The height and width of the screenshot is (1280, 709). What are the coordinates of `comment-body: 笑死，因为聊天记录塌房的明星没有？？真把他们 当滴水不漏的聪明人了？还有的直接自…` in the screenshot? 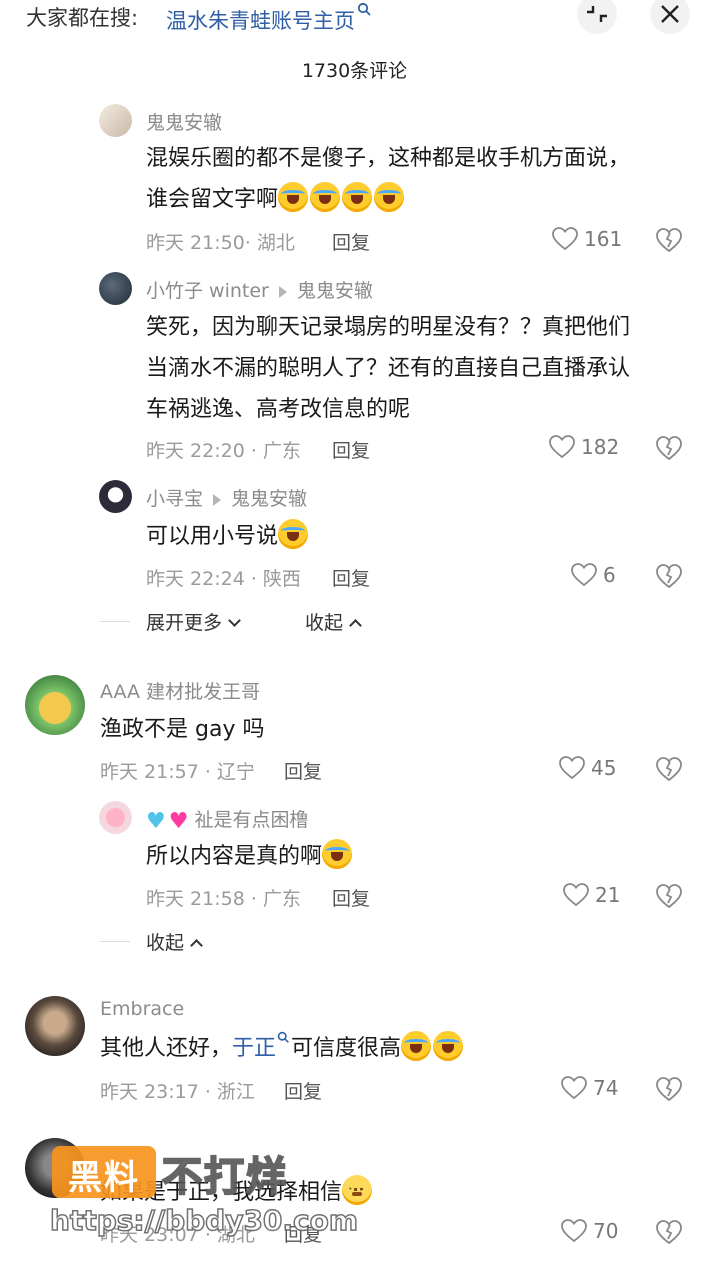 It's located at (388, 368).